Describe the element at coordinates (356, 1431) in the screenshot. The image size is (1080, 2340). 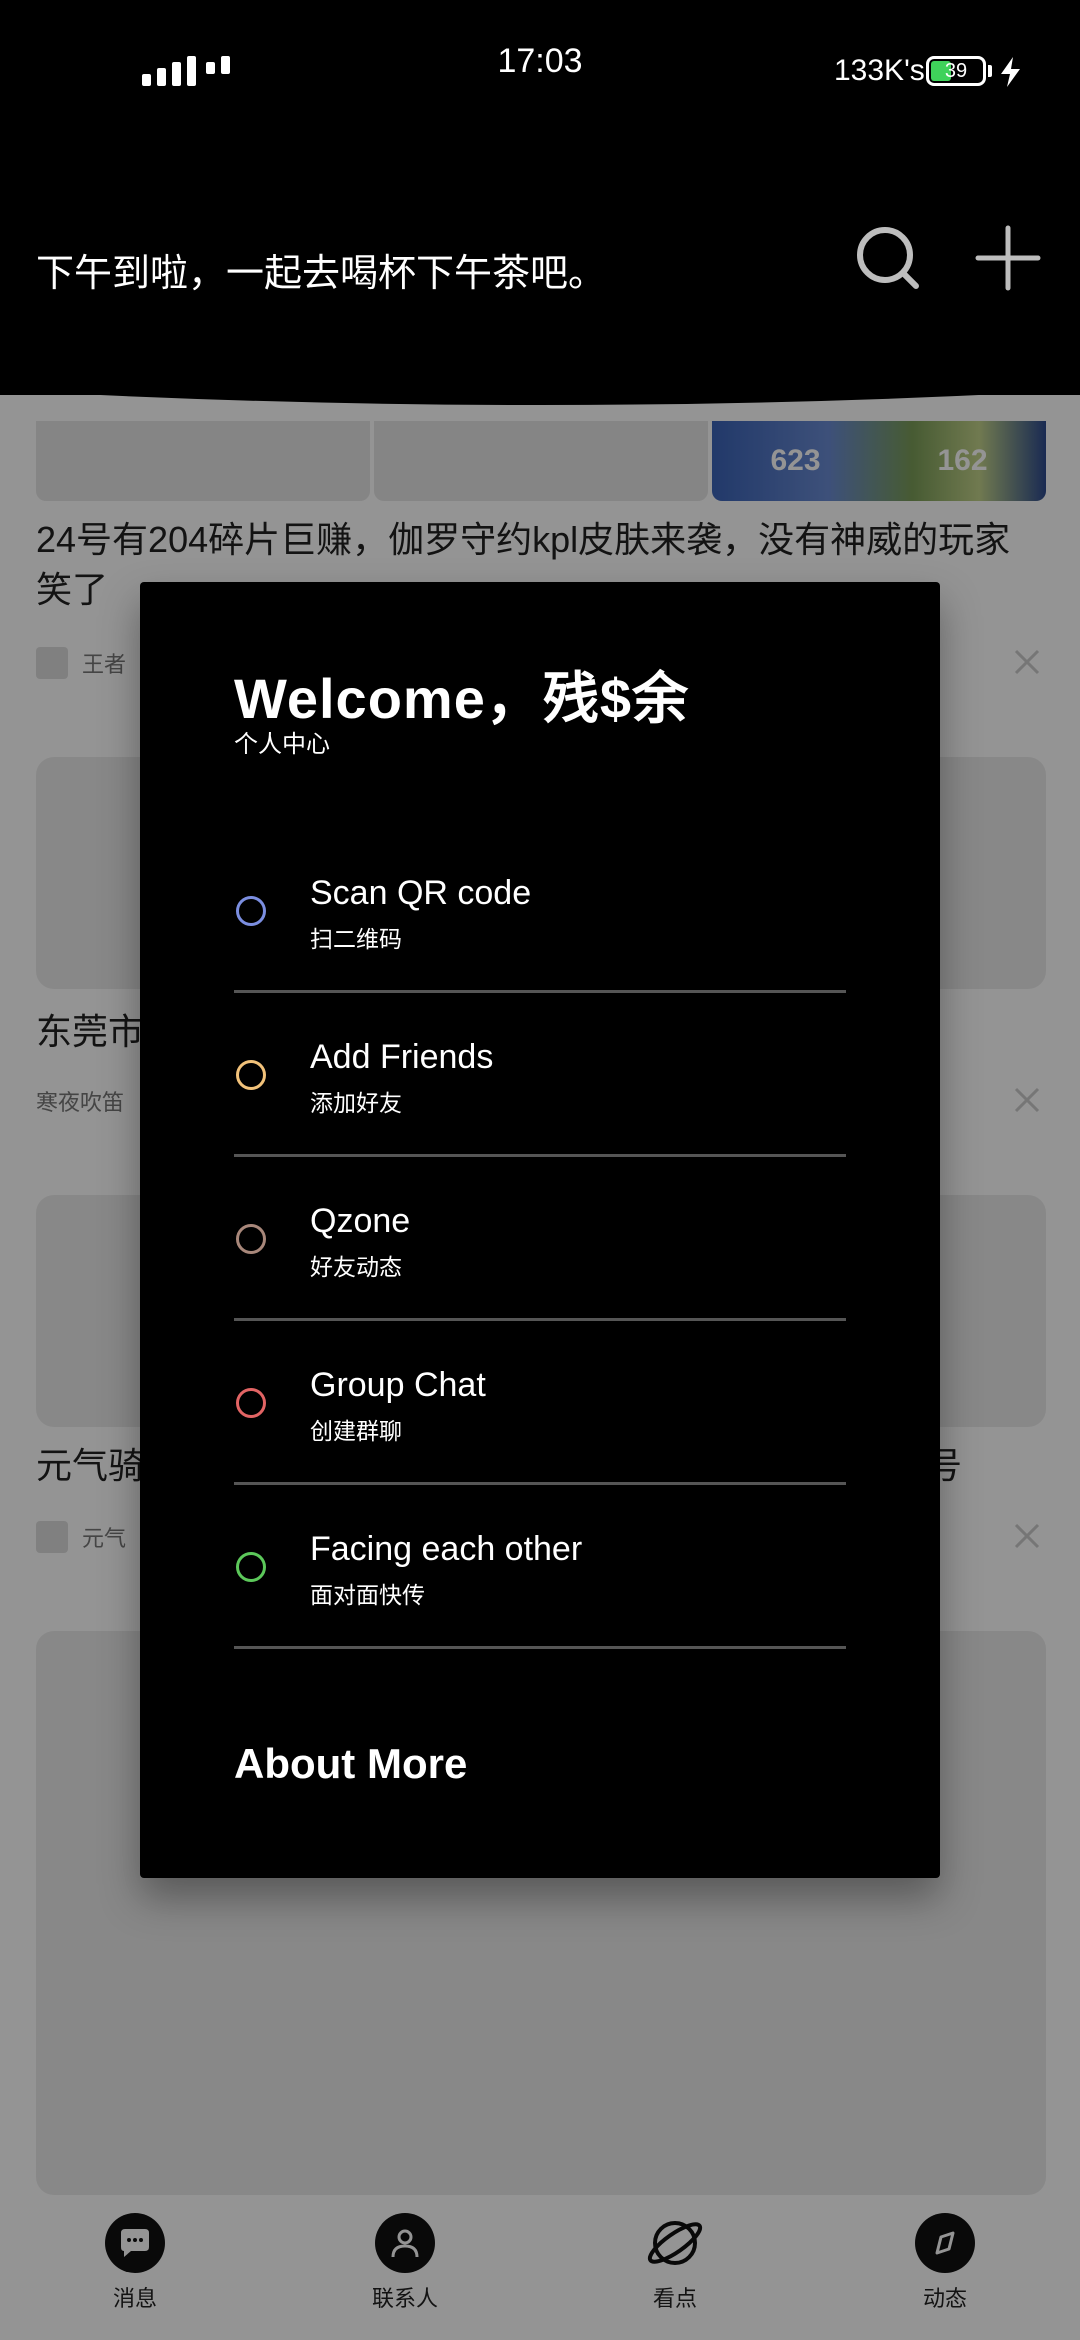
I see `menu-item-sub: 创建群聊` at that location.